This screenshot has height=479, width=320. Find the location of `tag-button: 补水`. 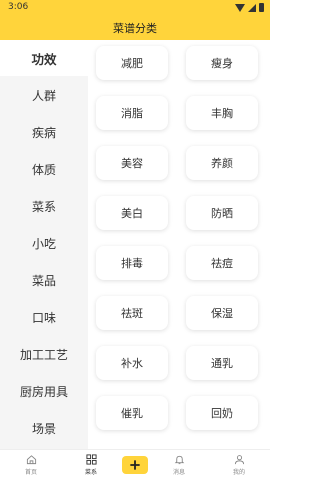

tag-button: 补水 is located at coordinates (132, 363).